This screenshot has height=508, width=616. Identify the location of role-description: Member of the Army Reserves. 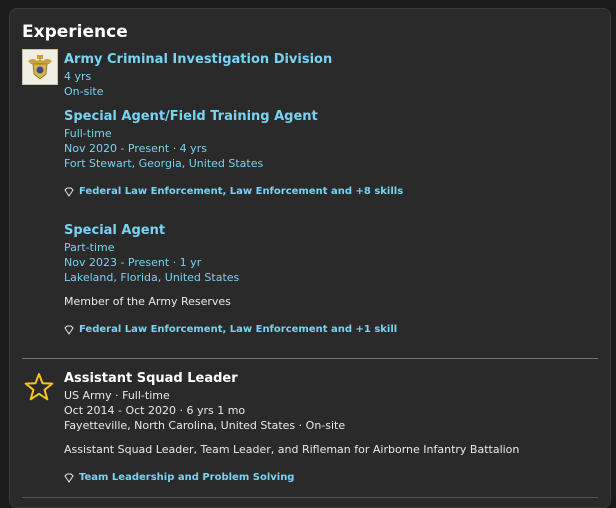
(147, 301).